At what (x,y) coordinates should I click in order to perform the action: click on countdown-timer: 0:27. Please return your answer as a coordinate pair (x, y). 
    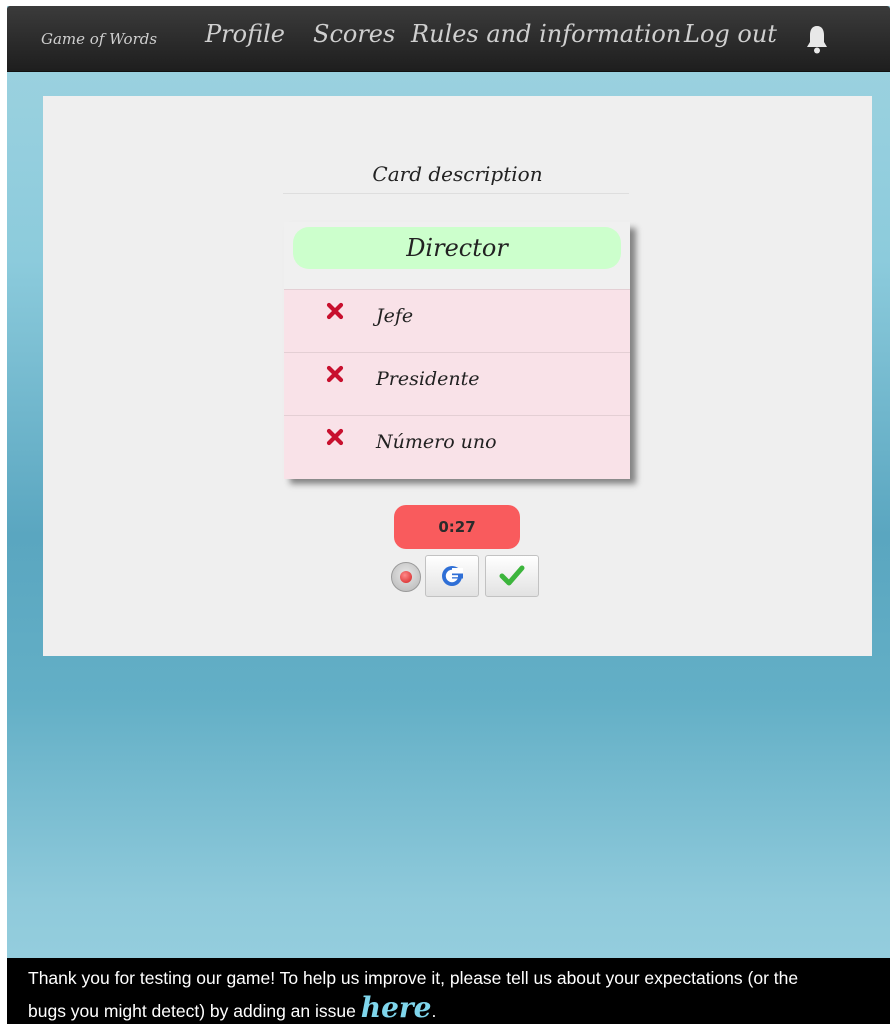
    Looking at the image, I should click on (457, 527).